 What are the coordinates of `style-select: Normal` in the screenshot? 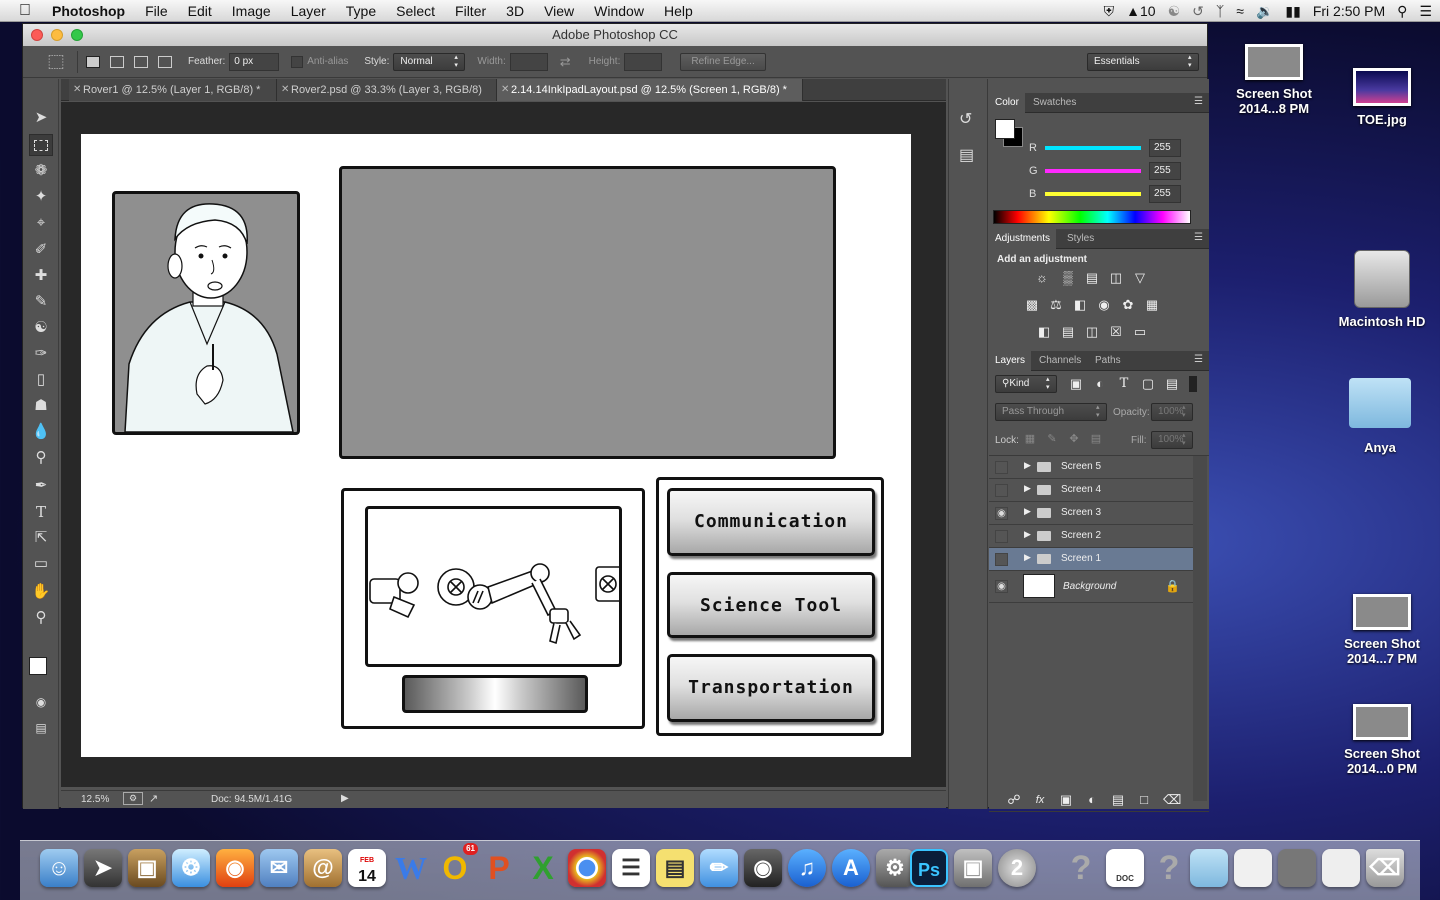 It's located at (429, 61).